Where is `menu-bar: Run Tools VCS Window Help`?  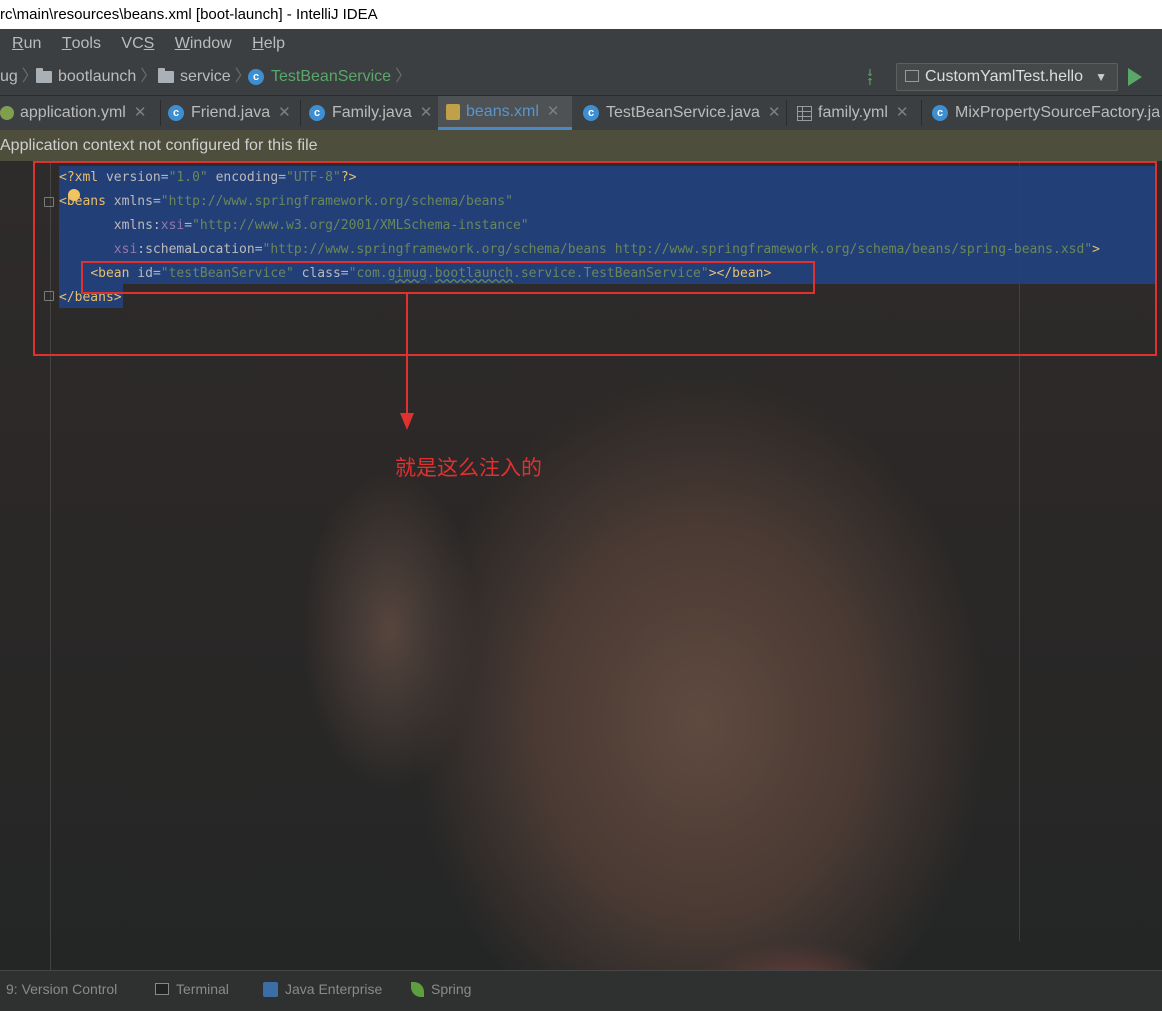
menu-bar: Run Tools VCS Window Help is located at coordinates (581, 43).